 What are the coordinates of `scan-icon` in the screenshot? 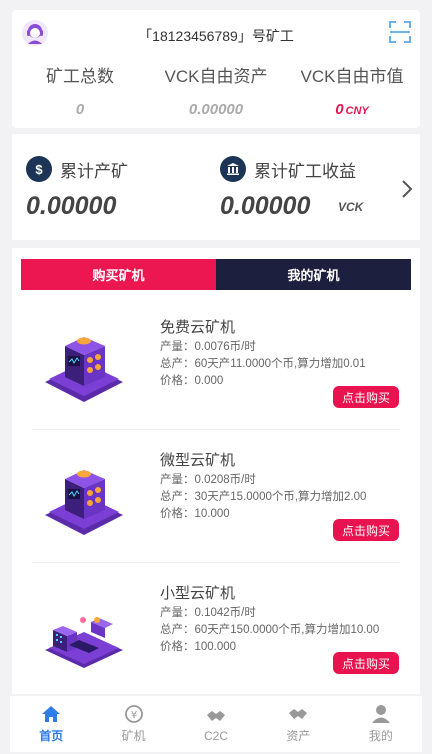 It's located at (400, 32).